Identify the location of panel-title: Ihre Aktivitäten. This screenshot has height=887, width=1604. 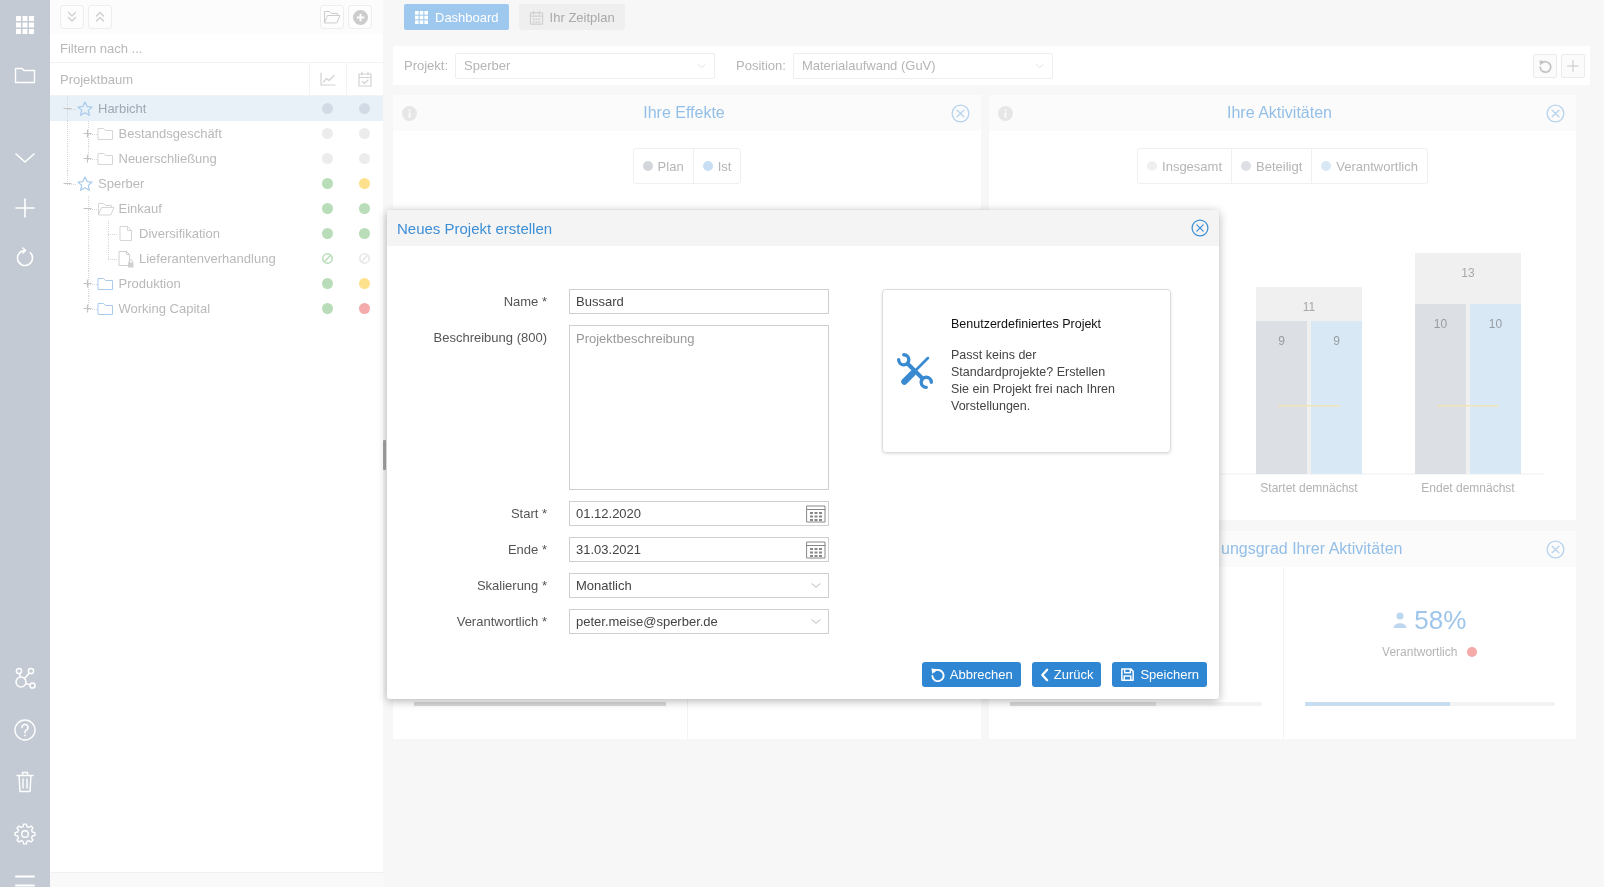
(1279, 113).